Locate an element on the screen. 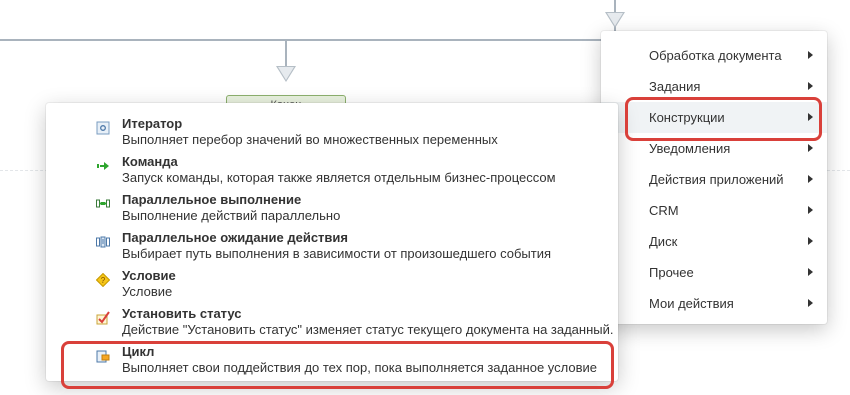 Image resolution: width=850 pixels, height=395 pixels. submenu-item-title: Цикл is located at coordinates (138, 351).